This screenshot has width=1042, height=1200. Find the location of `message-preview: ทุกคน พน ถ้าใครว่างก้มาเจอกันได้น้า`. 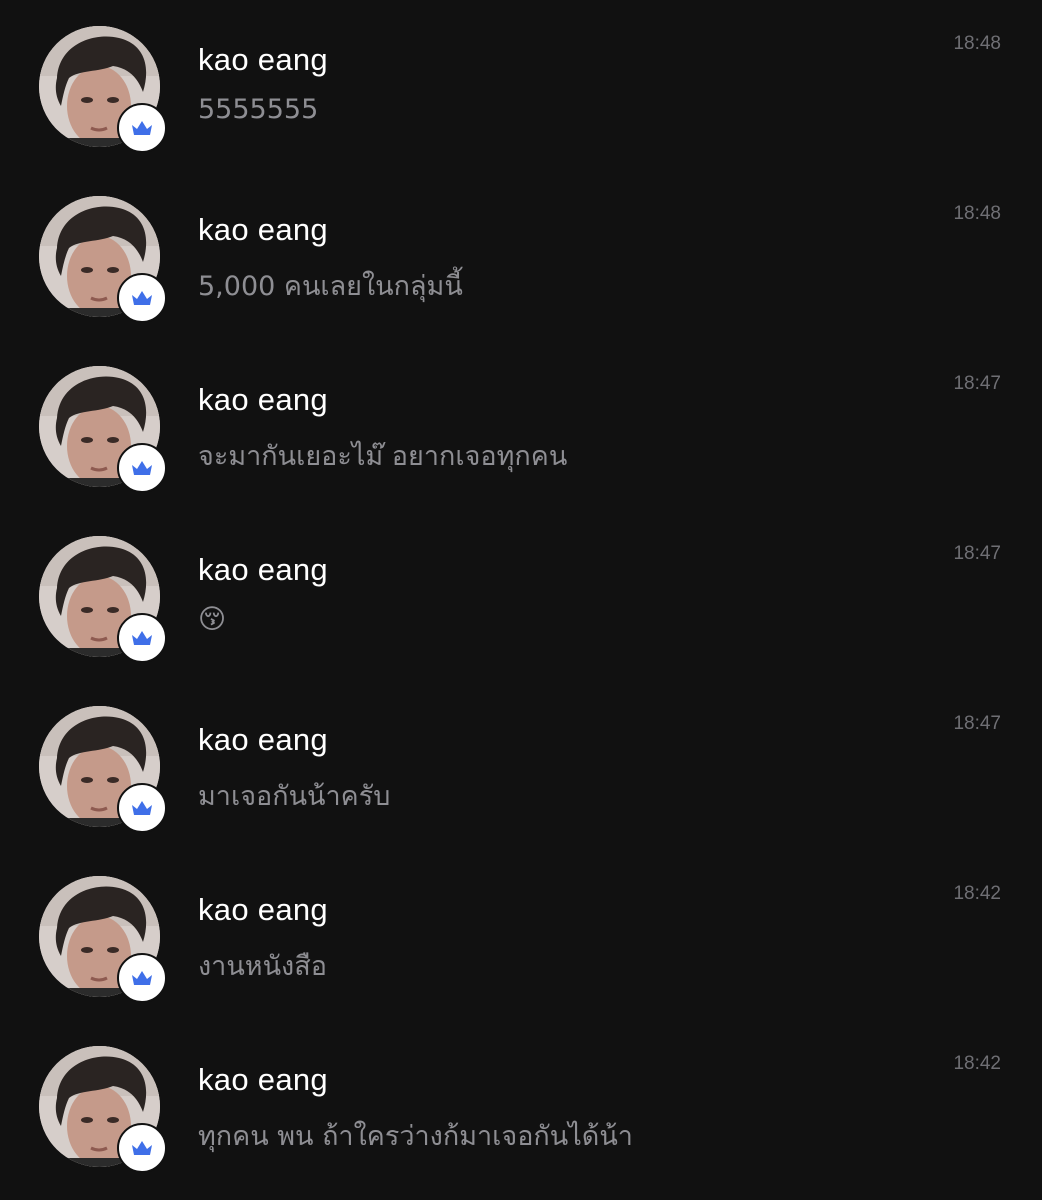

message-preview: ทุกคน พน ถ้าใครว่างก้มาเจอกันได้น้า is located at coordinates (415, 1136).